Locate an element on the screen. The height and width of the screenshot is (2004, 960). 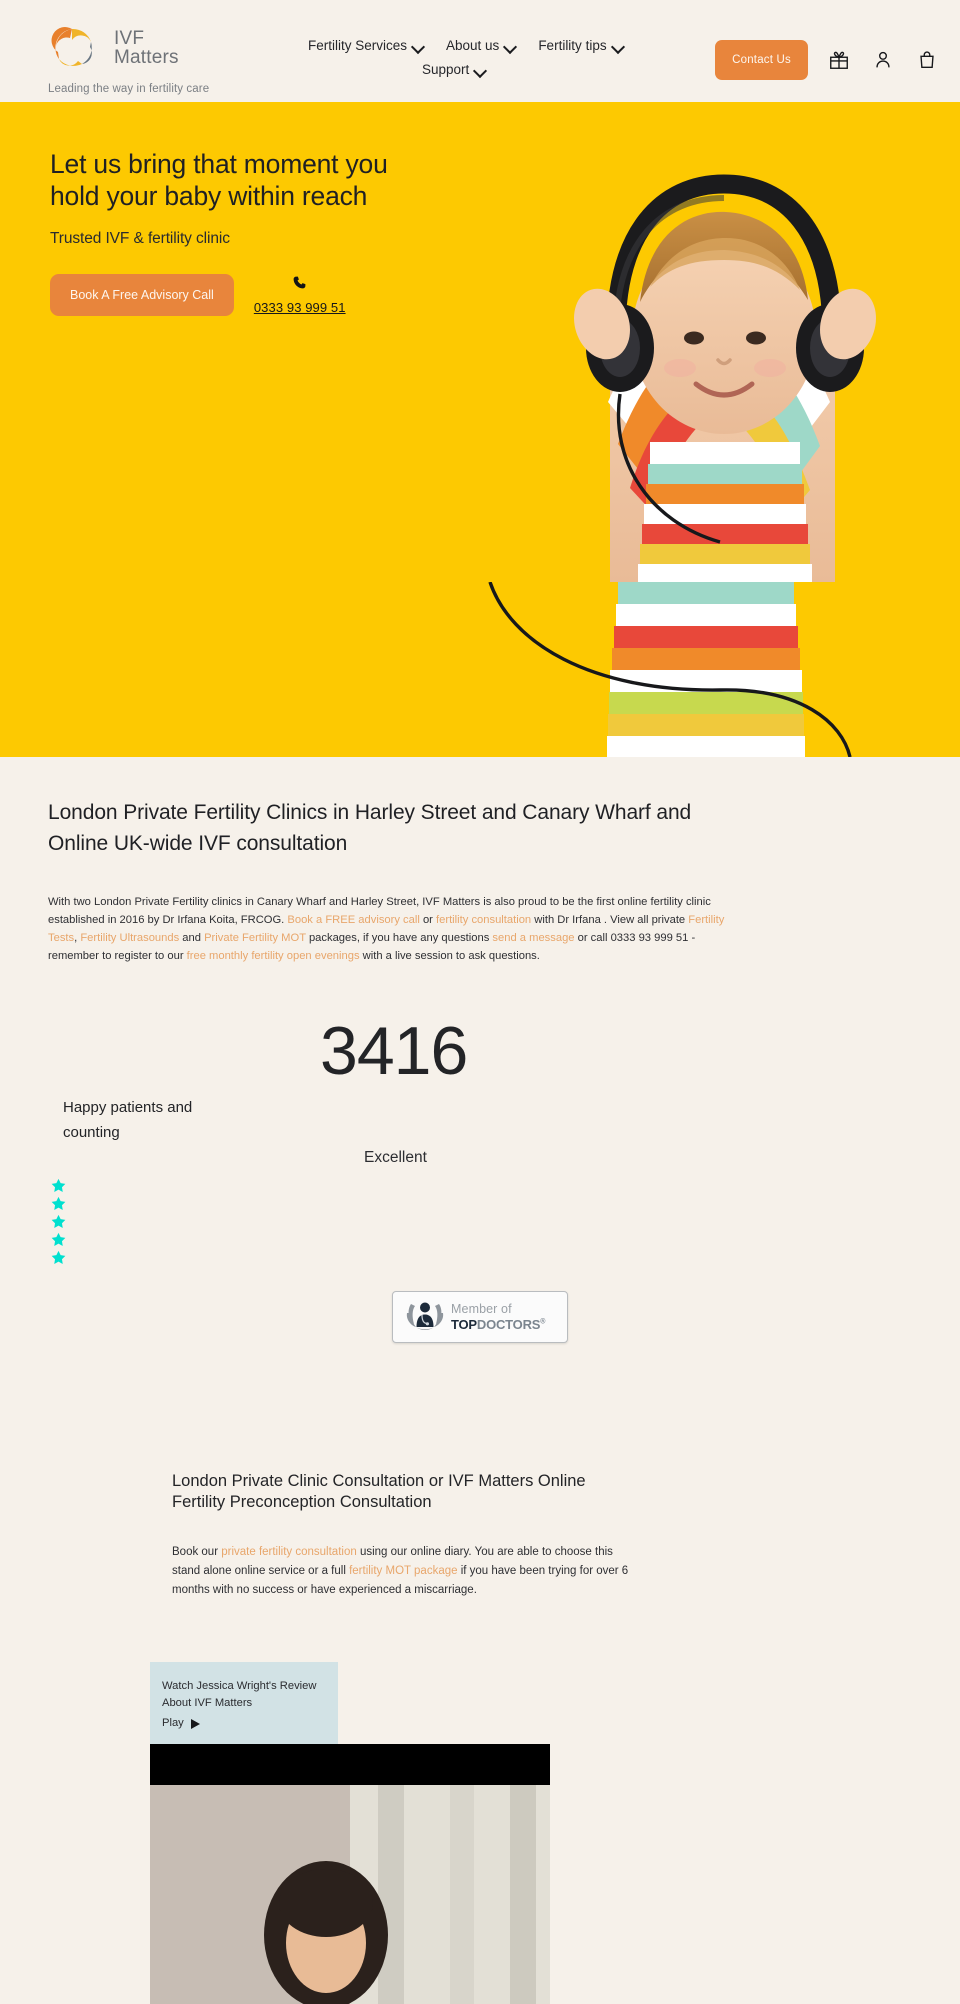
video-caption-line-2: About IVF Matters is located at coordinates (207, 1703).